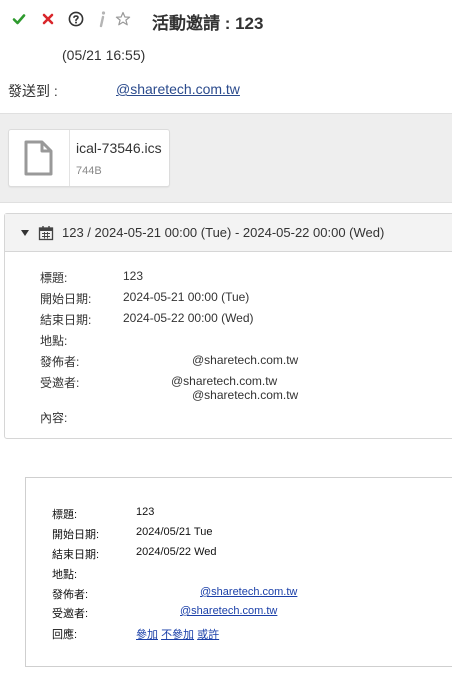 Image resolution: width=452 pixels, height=677 pixels. I want to click on invite-value: 2024/05/22 Wed, so click(176, 552).